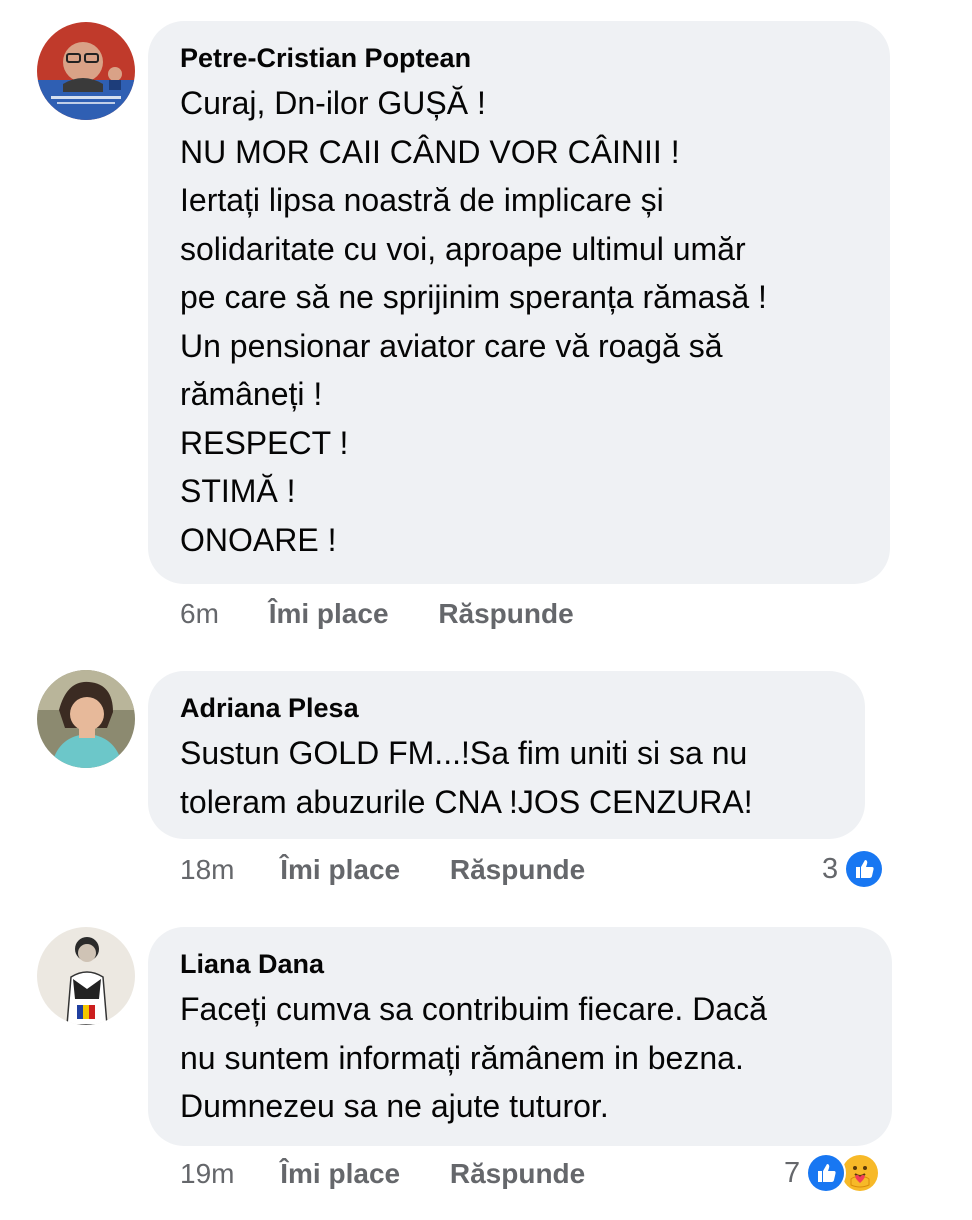  I want to click on comment-text-line: RESPECT !, so click(264, 442).